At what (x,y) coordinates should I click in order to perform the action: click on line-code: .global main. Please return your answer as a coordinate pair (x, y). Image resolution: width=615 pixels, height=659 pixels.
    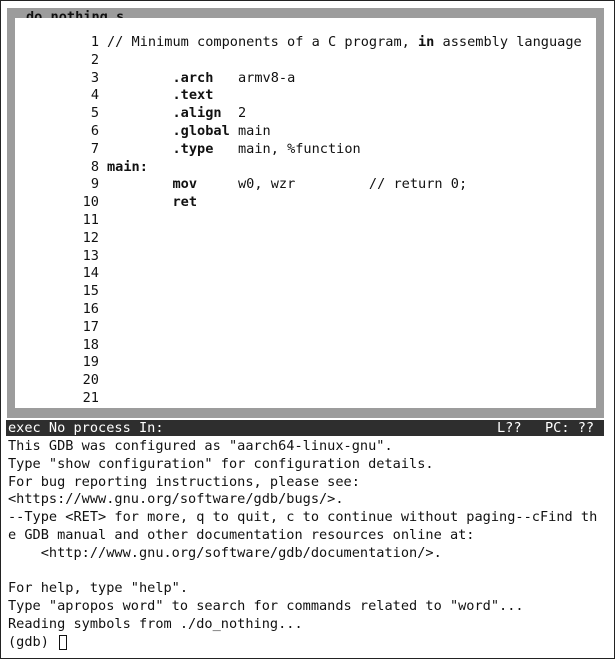
    Looking at the image, I should click on (189, 131).